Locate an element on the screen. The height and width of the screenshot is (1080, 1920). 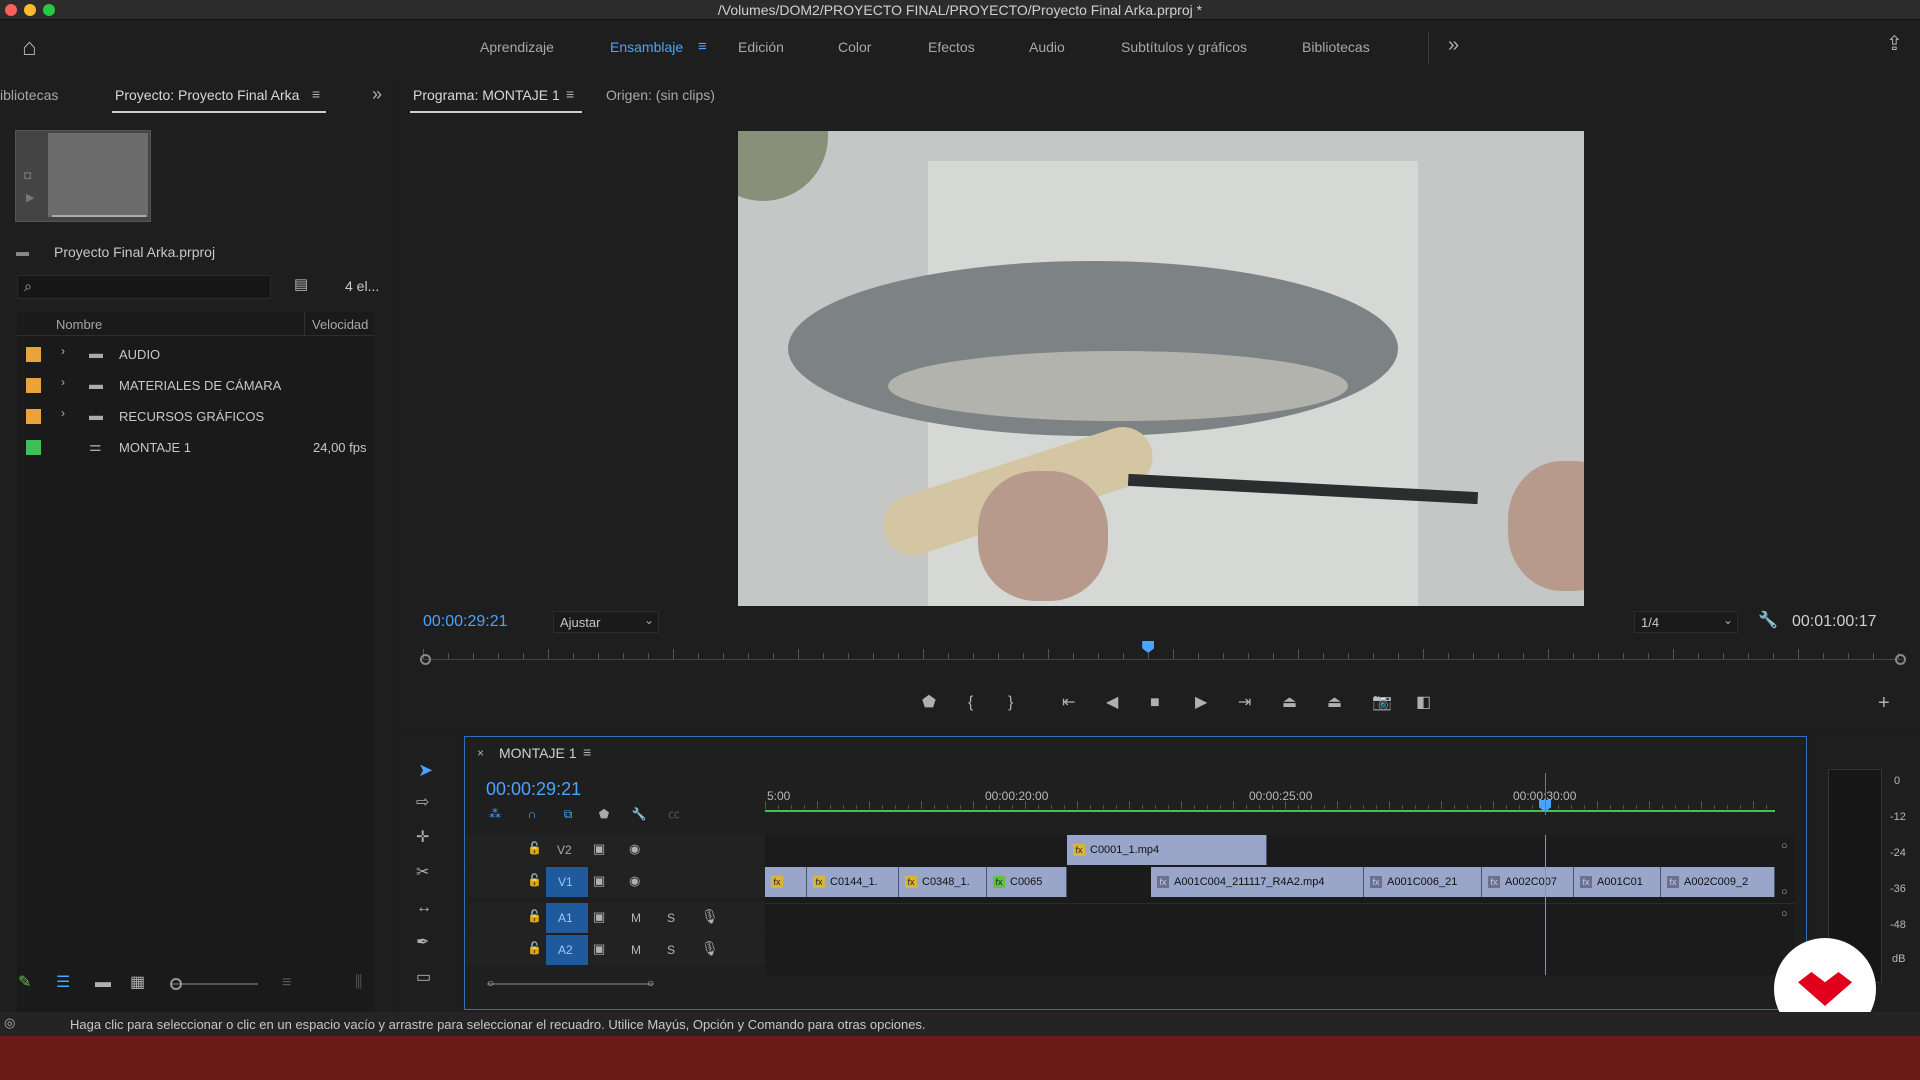
captions-icon: ㏄ is located at coordinates (674, 814).